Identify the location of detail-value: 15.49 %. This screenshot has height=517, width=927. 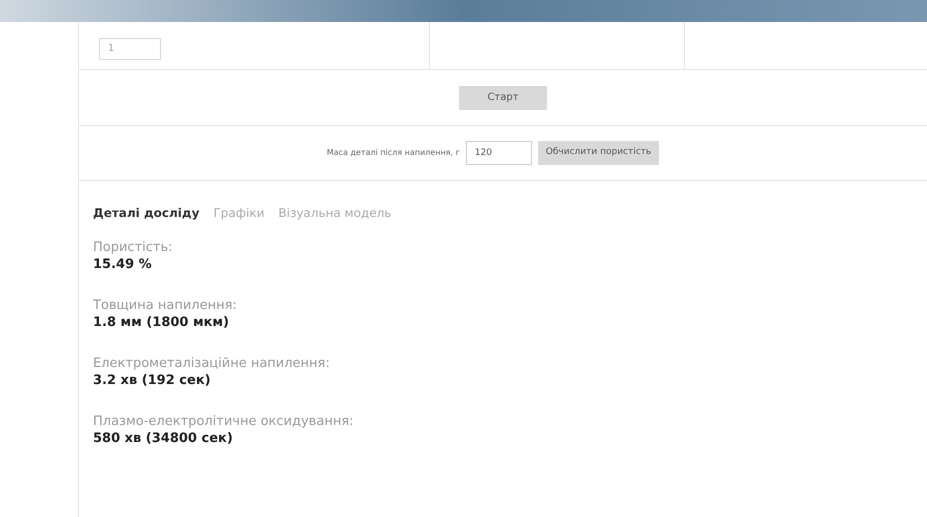
(123, 264).